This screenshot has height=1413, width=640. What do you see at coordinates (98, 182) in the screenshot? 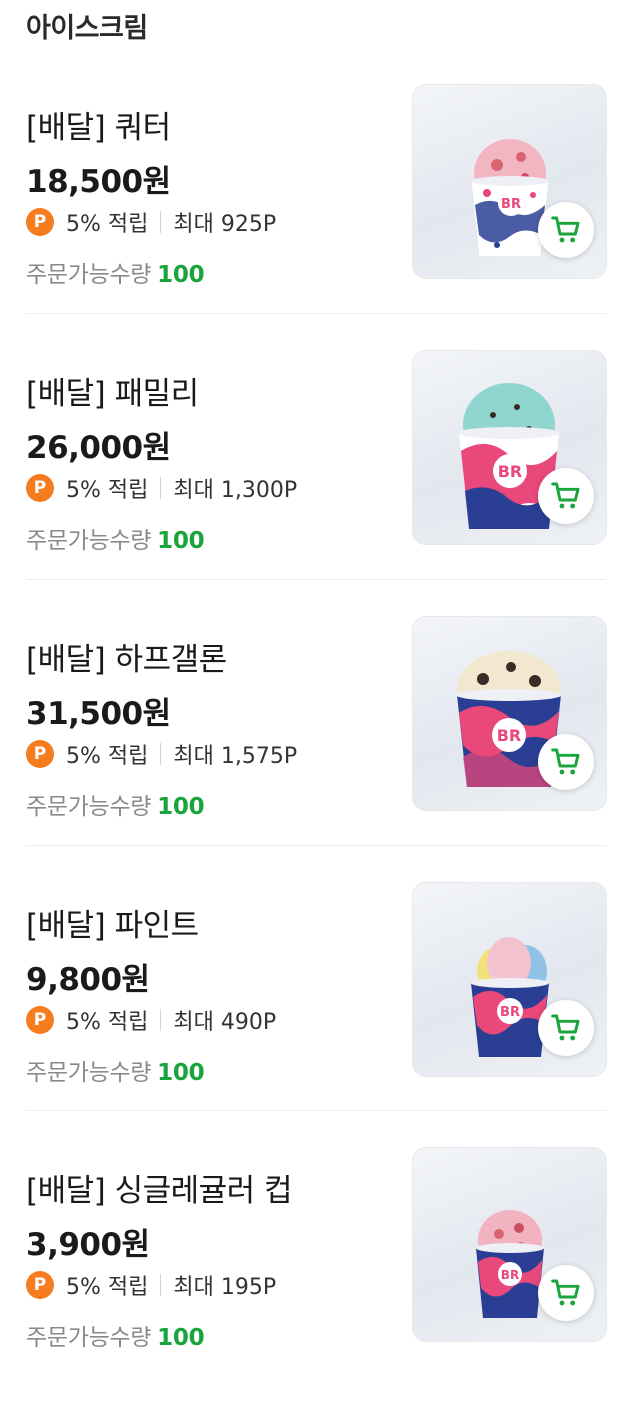
I see `product-price: 18,500원` at bounding box center [98, 182].